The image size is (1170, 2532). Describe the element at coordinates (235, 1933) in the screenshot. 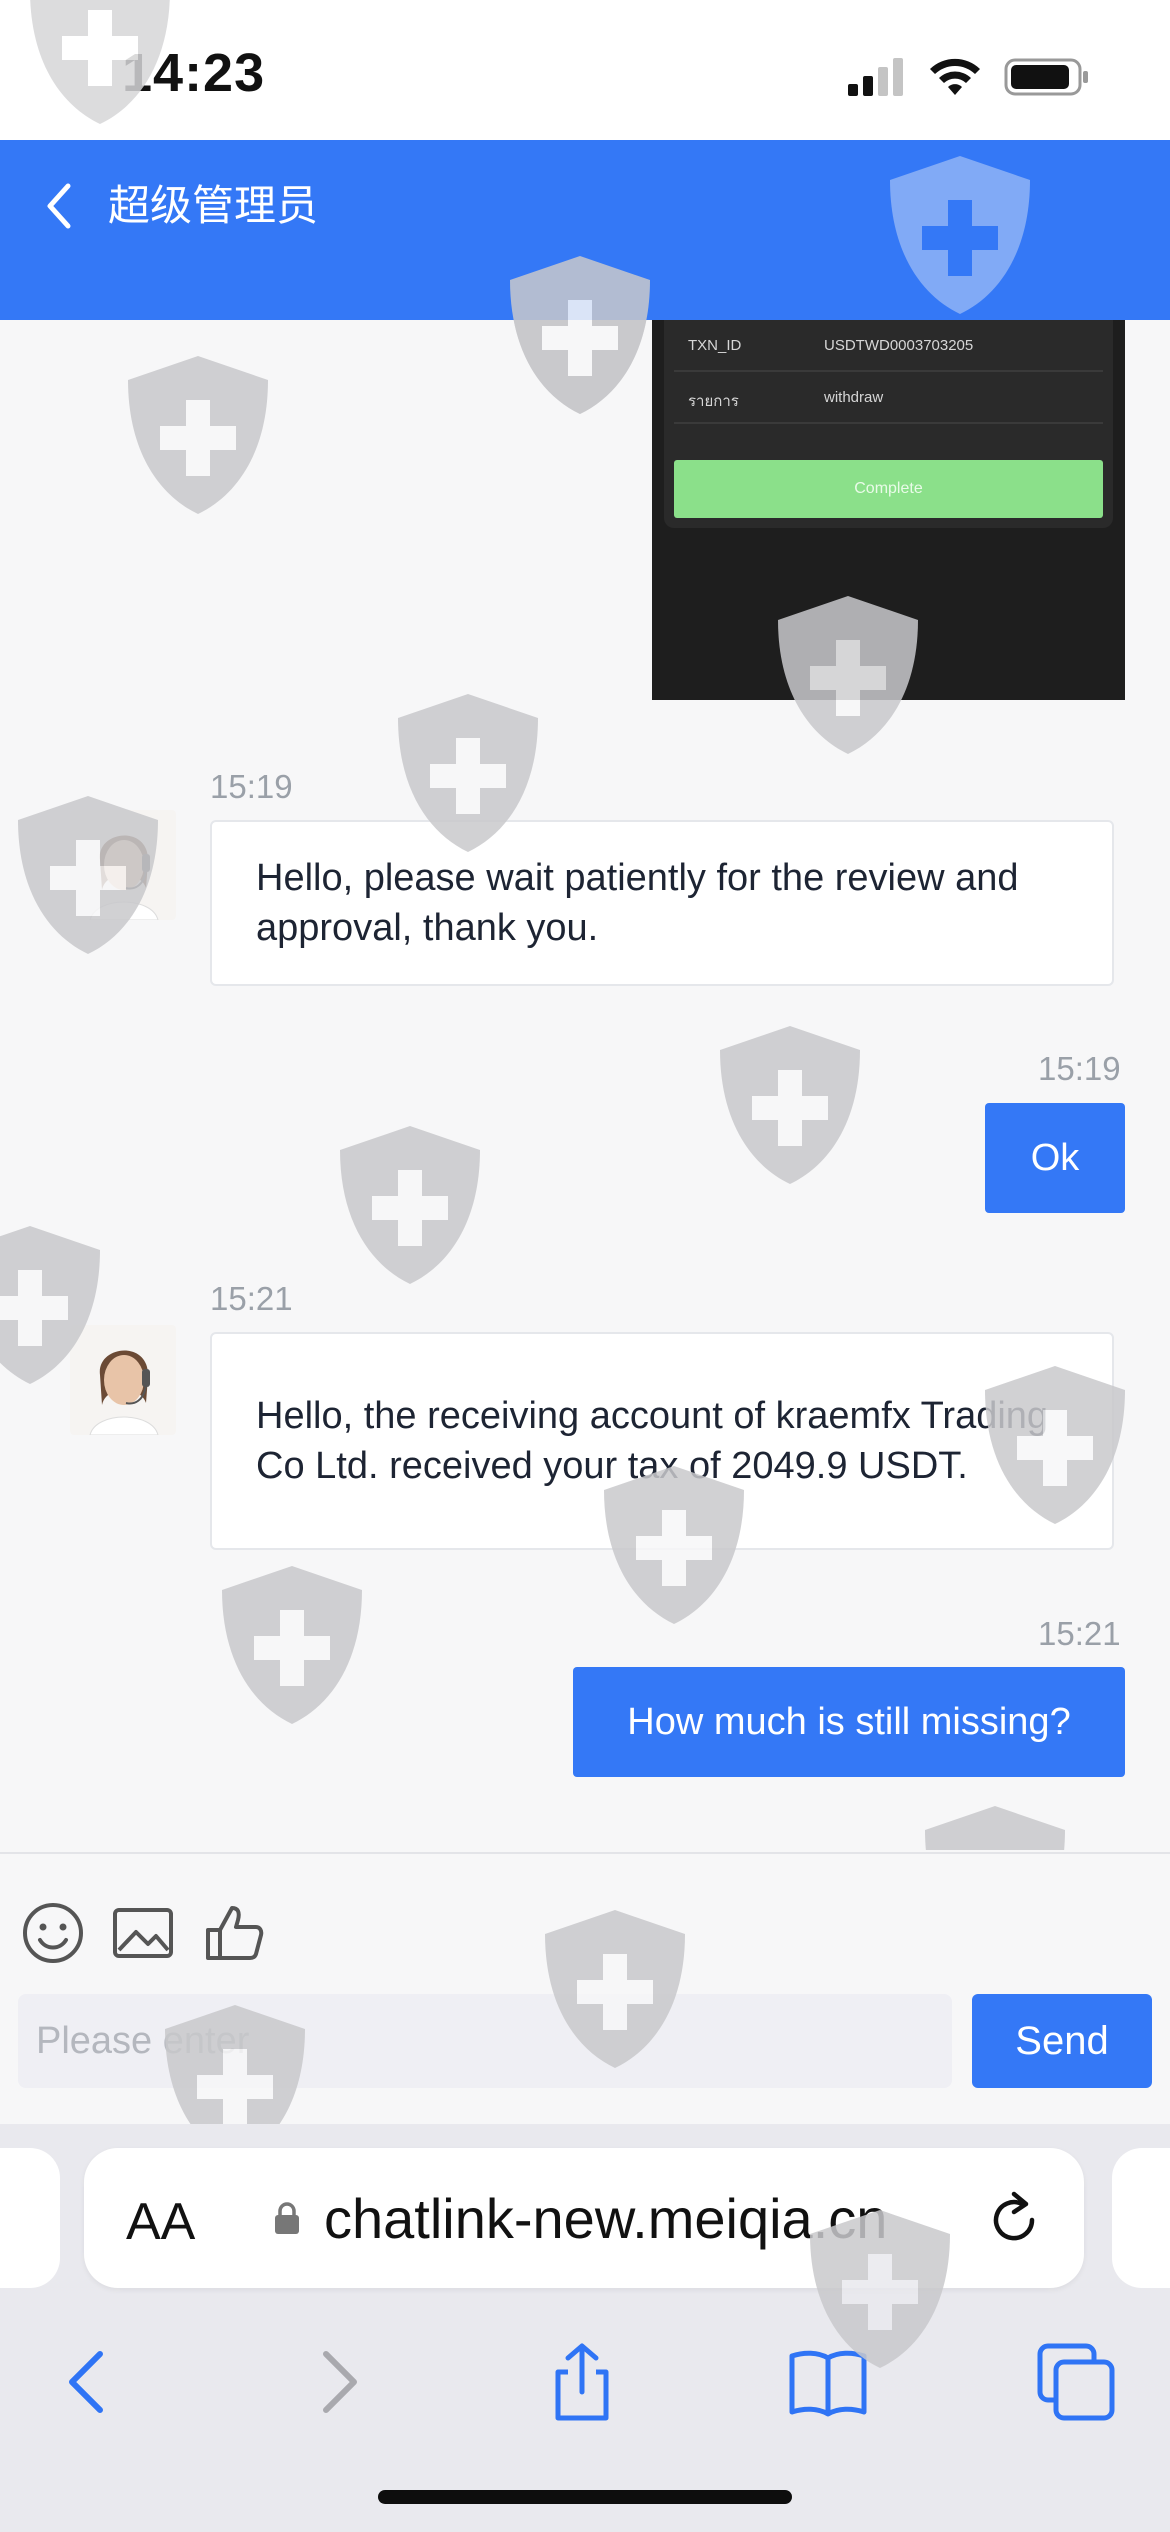

I see `thumbs-up-icon` at that location.